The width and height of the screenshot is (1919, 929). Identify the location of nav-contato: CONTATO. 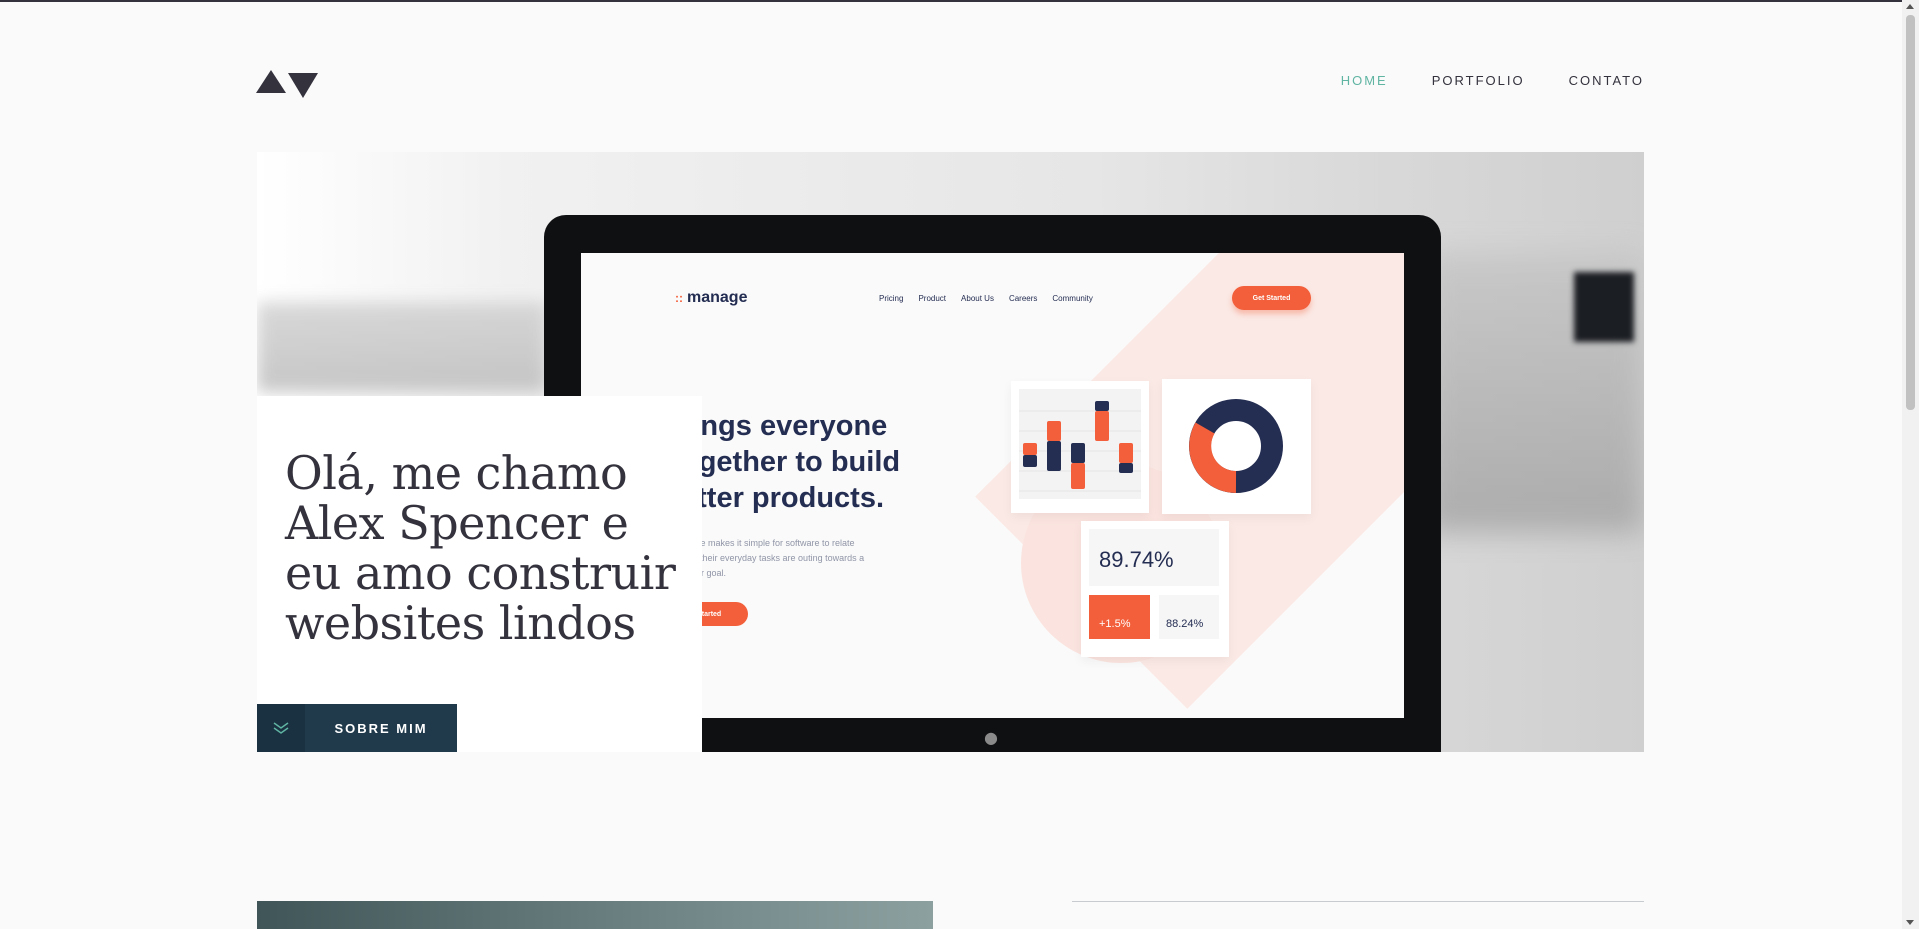
(1606, 80).